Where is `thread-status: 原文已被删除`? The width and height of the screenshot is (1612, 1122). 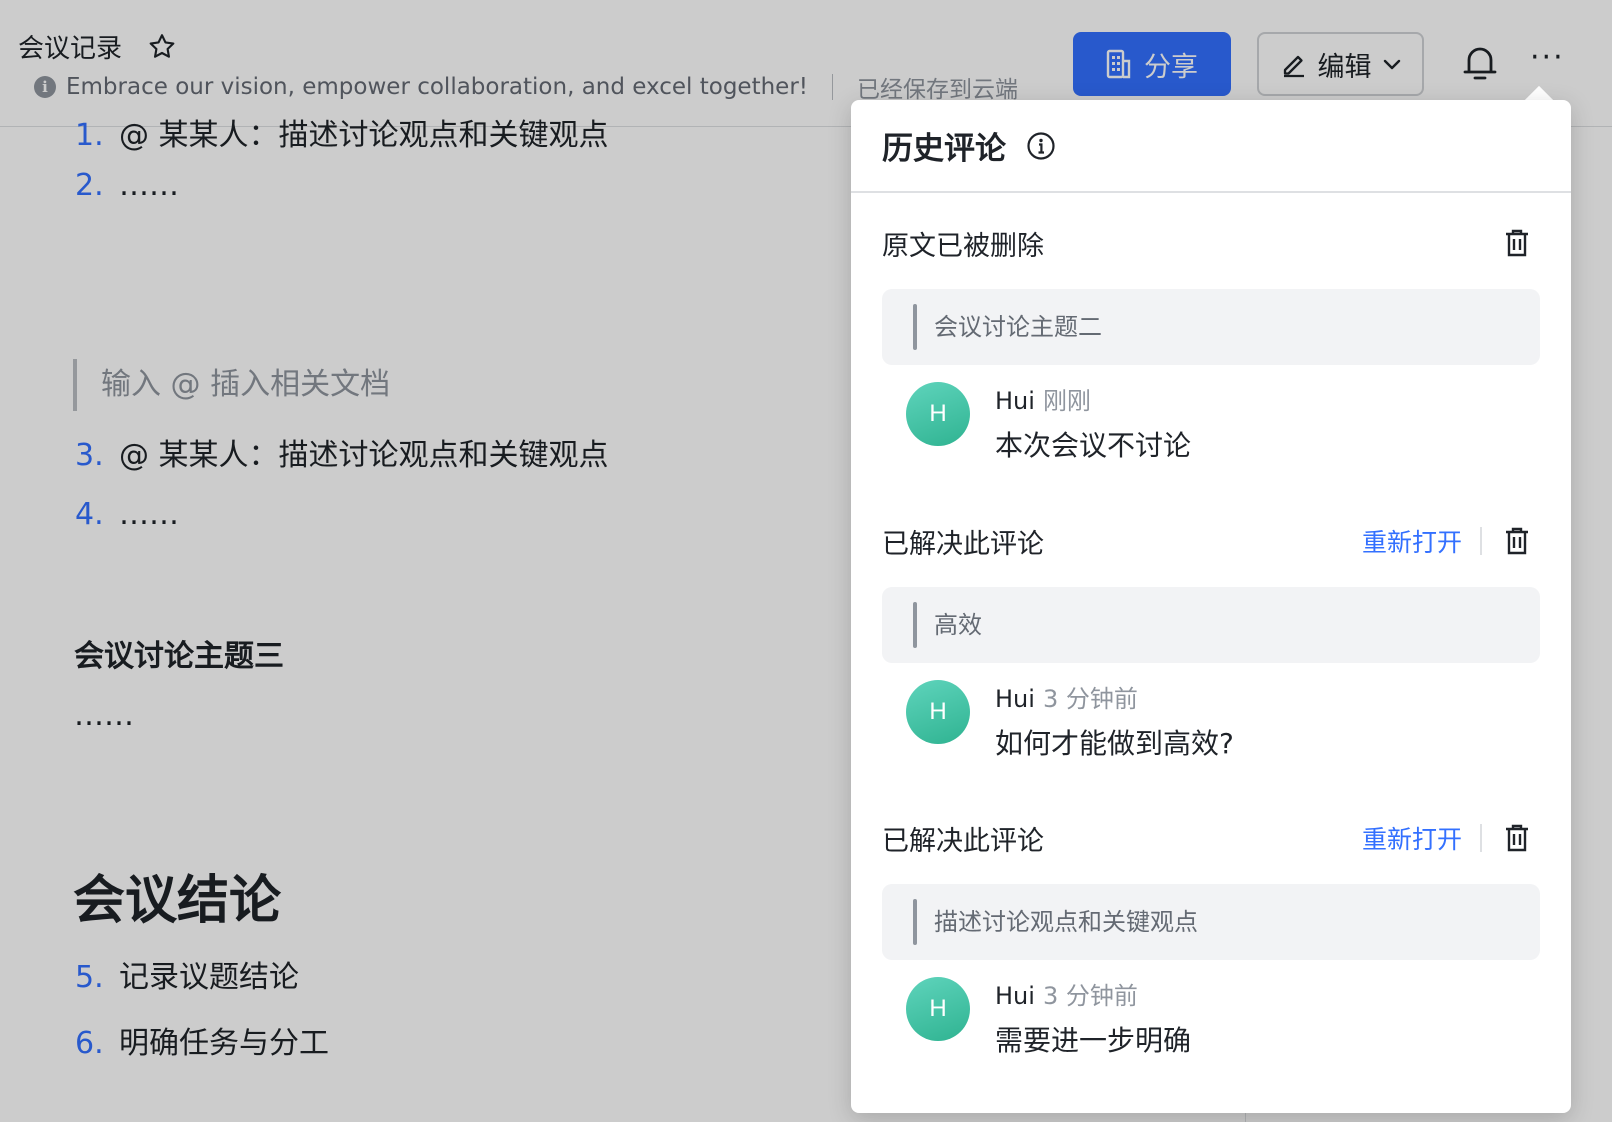 thread-status: 原文已被删除 is located at coordinates (963, 246).